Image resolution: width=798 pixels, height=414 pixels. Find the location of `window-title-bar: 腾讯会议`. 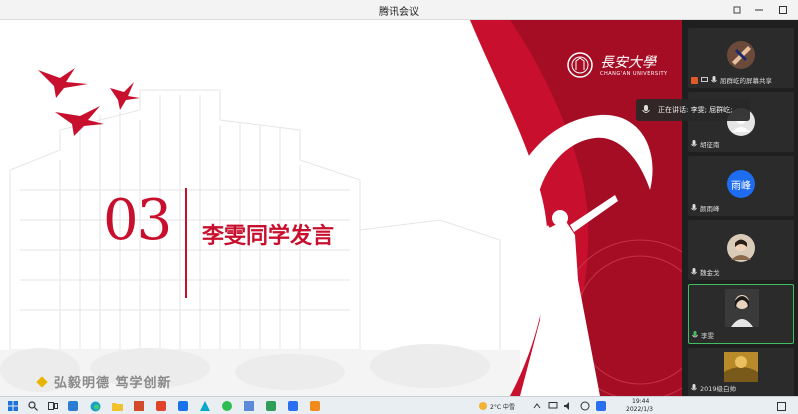

window-title-bar: 腾讯会议 is located at coordinates (399, 10).